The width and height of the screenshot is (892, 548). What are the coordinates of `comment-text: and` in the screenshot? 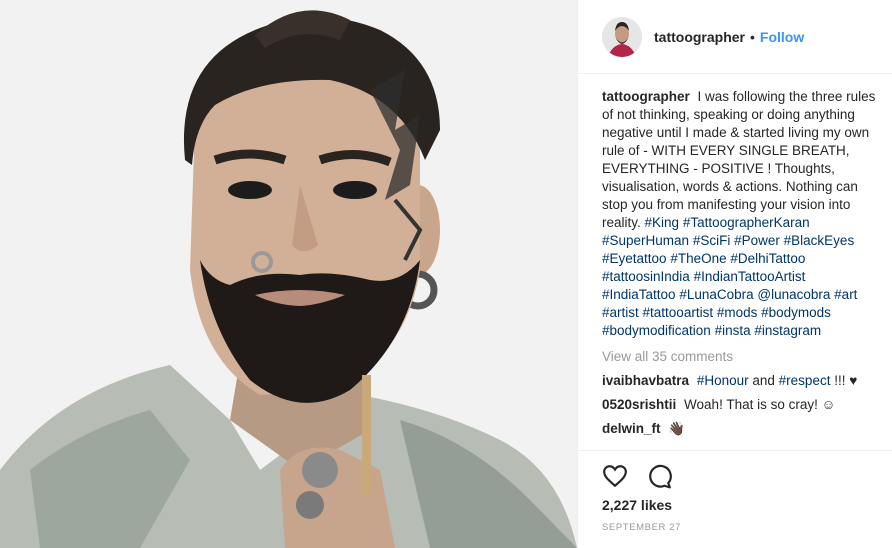 It's located at (763, 380).